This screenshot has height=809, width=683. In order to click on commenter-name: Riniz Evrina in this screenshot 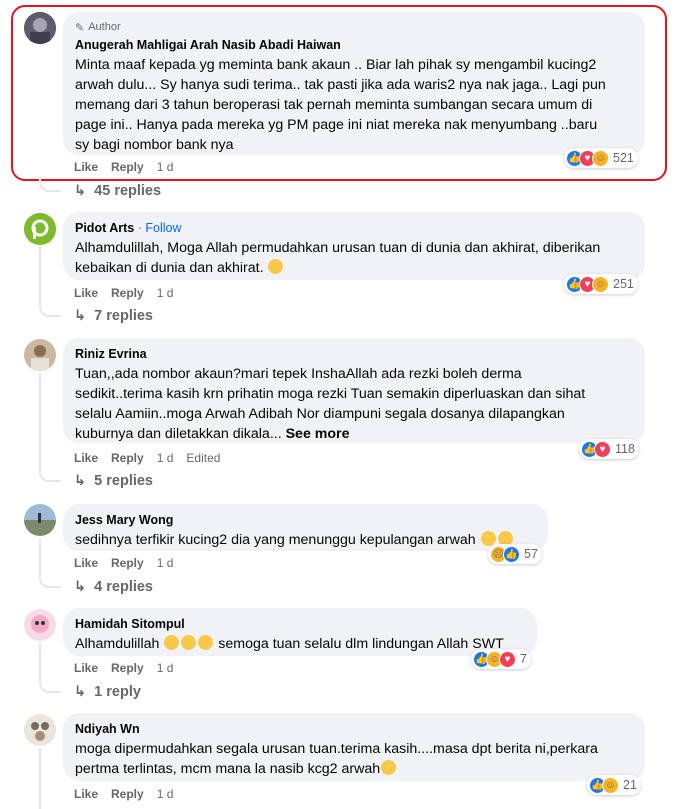, I will do `click(354, 354)`.